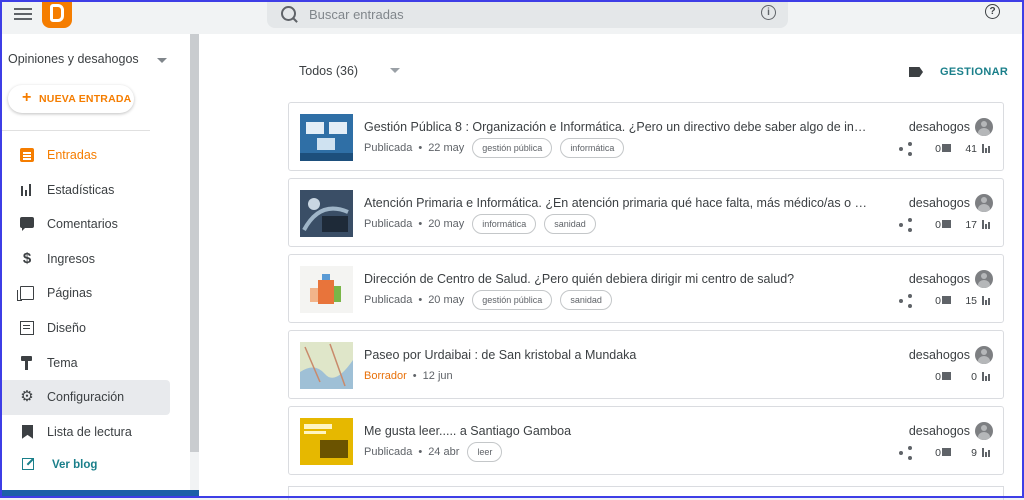 Image resolution: width=1024 pixels, height=500 pixels. What do you see at coordinates (85, 432) in the screenshot?
I see `sidebar-item-reading-list: Lista de lectura` at bounding box center [85, 432].